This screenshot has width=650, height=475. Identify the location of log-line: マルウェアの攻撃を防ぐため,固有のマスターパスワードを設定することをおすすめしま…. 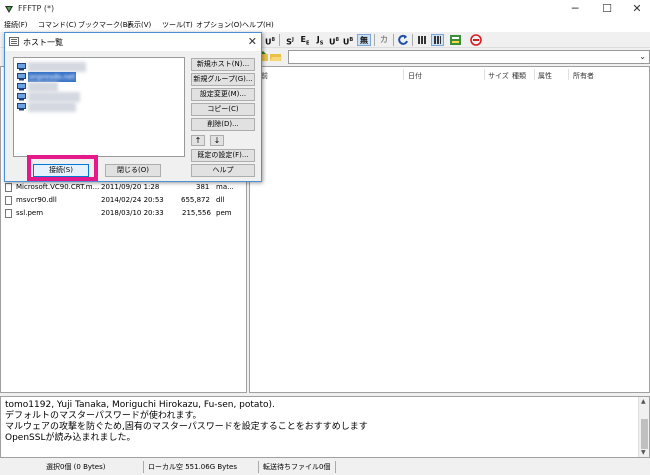
(186, 427).